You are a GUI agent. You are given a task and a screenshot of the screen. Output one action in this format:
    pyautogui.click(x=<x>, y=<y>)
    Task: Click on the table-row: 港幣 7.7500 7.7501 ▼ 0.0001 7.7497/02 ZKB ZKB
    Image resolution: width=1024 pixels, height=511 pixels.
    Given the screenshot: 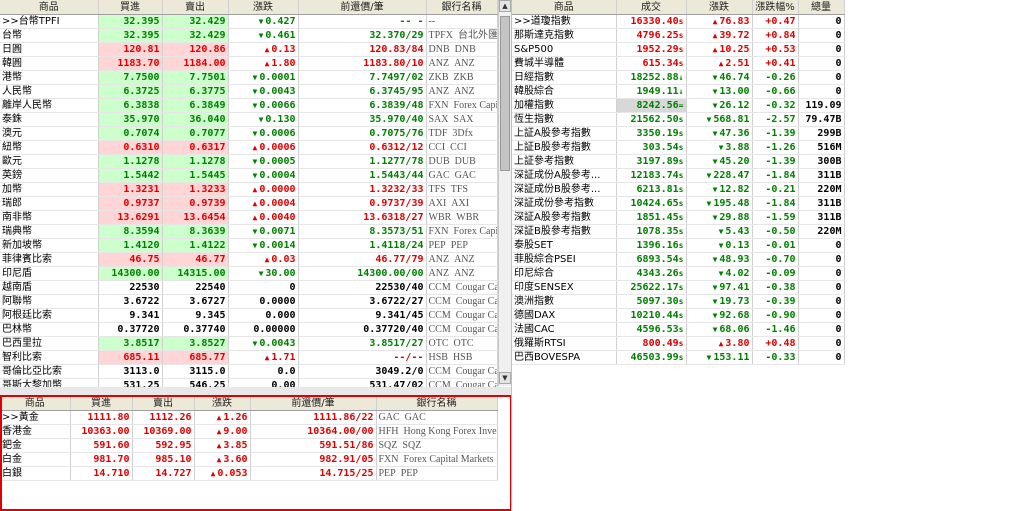 What is the action you would take?
    pyautogui.click(x=249, y=77)
    